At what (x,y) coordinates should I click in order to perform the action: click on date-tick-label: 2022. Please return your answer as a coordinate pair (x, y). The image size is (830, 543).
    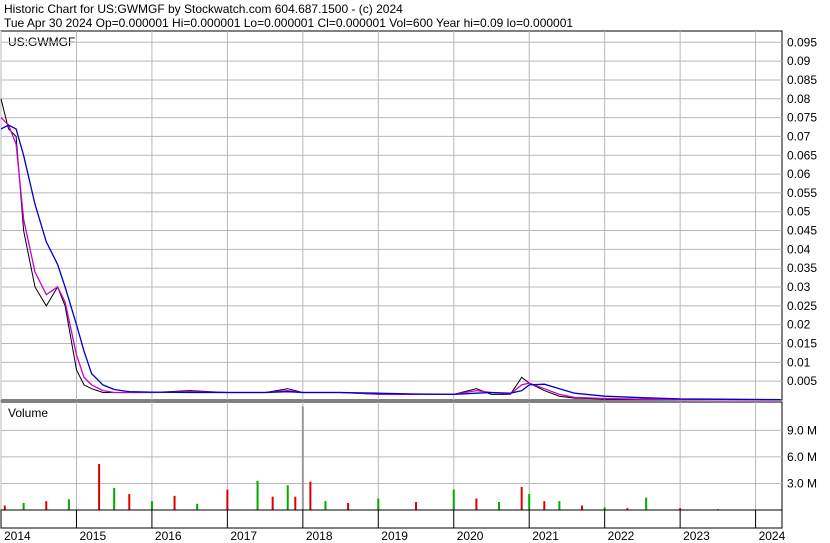
    Looking at the image, I should click on (621, 536).